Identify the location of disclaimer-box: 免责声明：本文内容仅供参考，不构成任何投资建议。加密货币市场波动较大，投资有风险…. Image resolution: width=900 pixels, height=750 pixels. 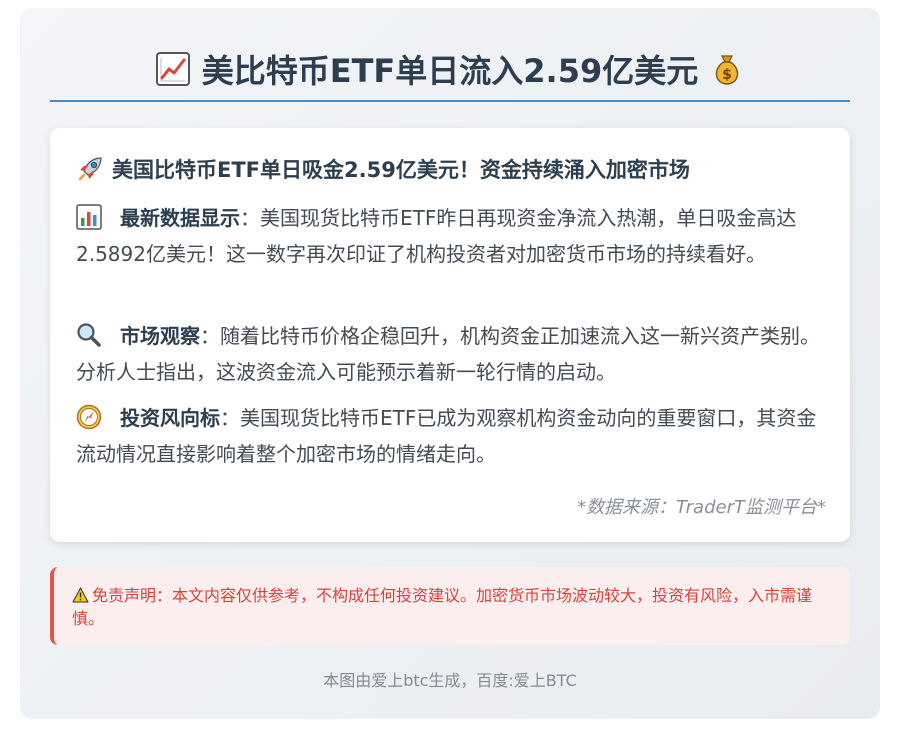
(450, 606).